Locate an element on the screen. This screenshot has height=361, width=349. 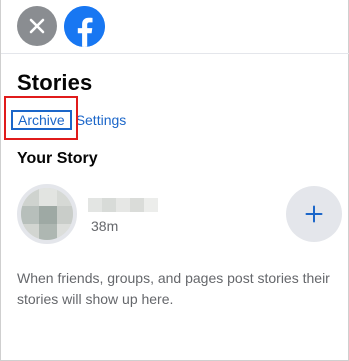
stories-links: Archive Settings is located at coordinates (68, 120).